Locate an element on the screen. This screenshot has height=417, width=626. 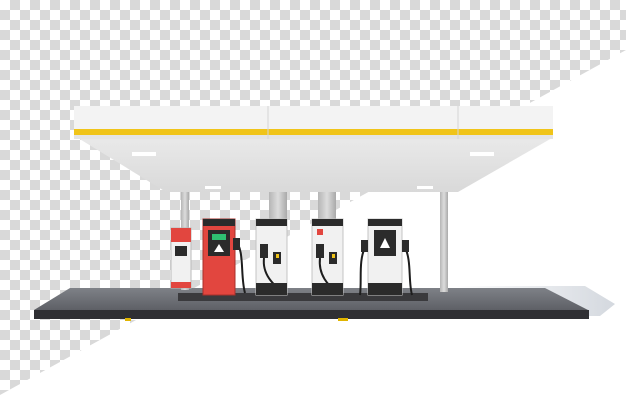
pump-2-cap is located at coordinates (219, 222).